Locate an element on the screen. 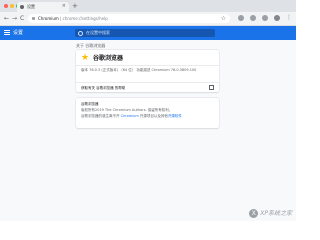  address-bar: Chromium | chrome://settings/help ☆ is located at coordinates (129, 18).